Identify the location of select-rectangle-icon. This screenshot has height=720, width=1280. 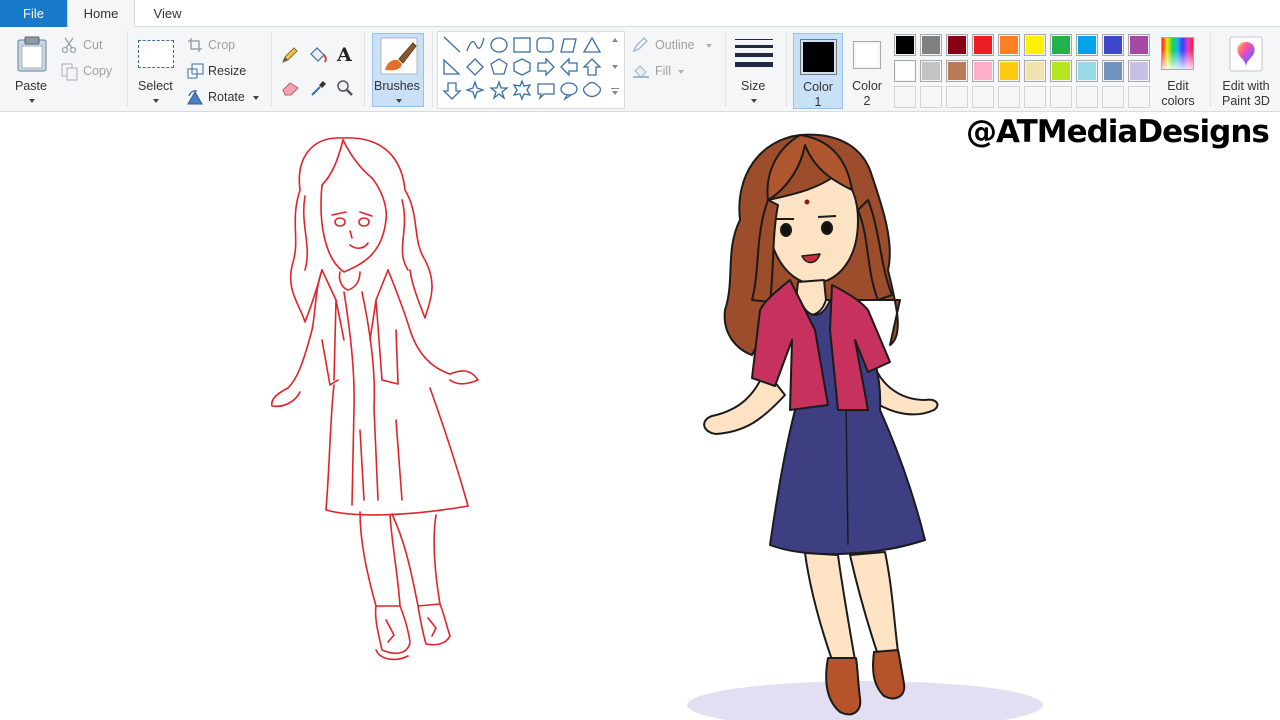
(156, 54).